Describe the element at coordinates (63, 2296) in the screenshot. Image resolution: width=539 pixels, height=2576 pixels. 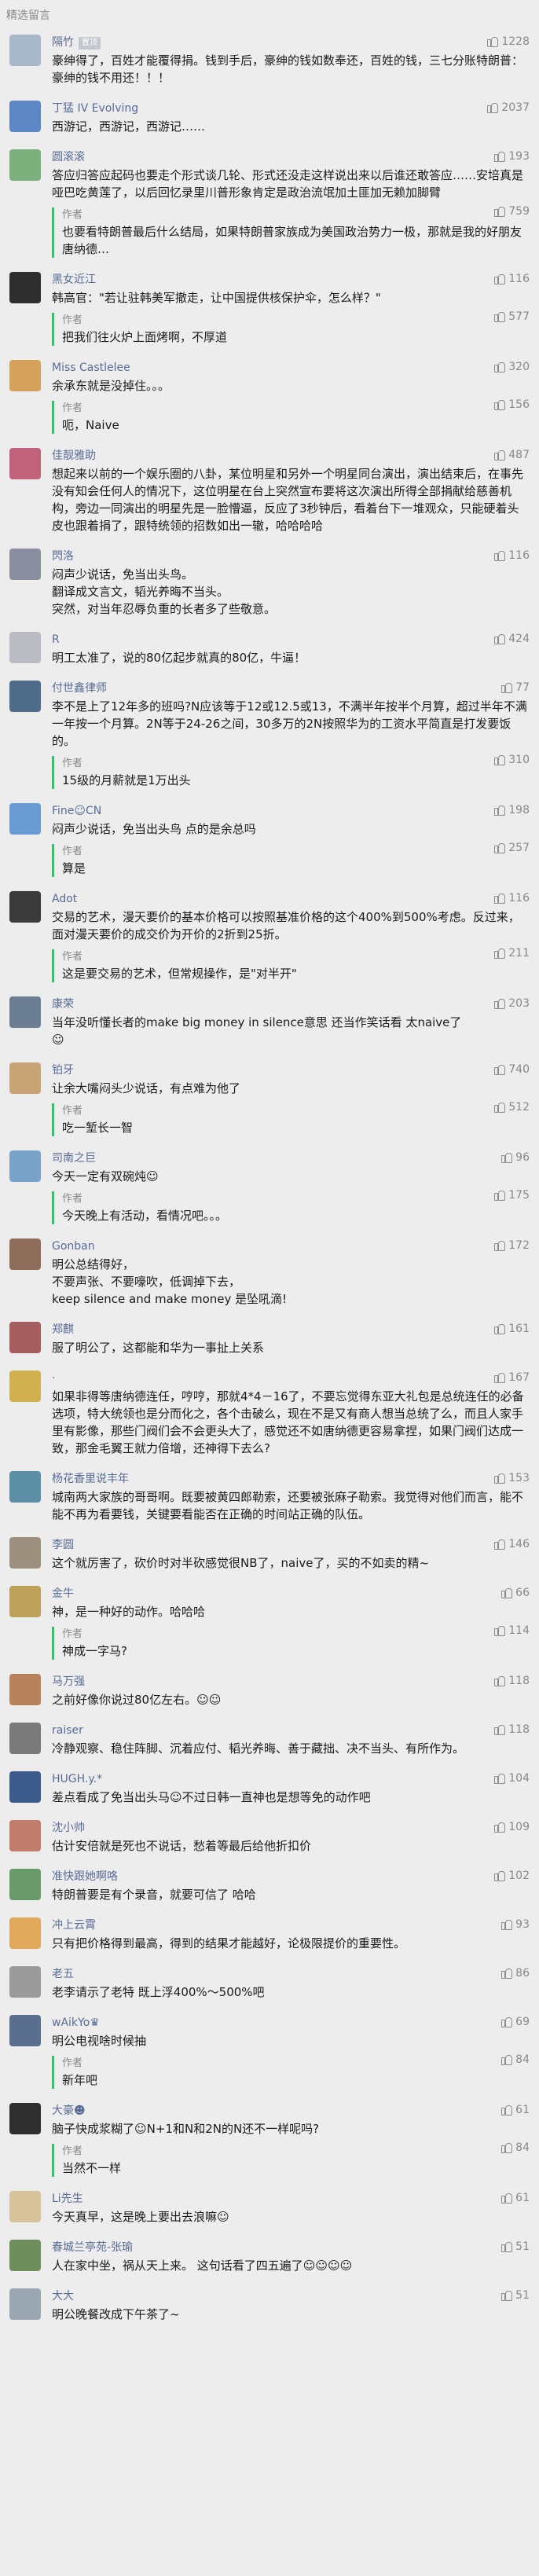
I see `commenter-name: 大大` at that location.